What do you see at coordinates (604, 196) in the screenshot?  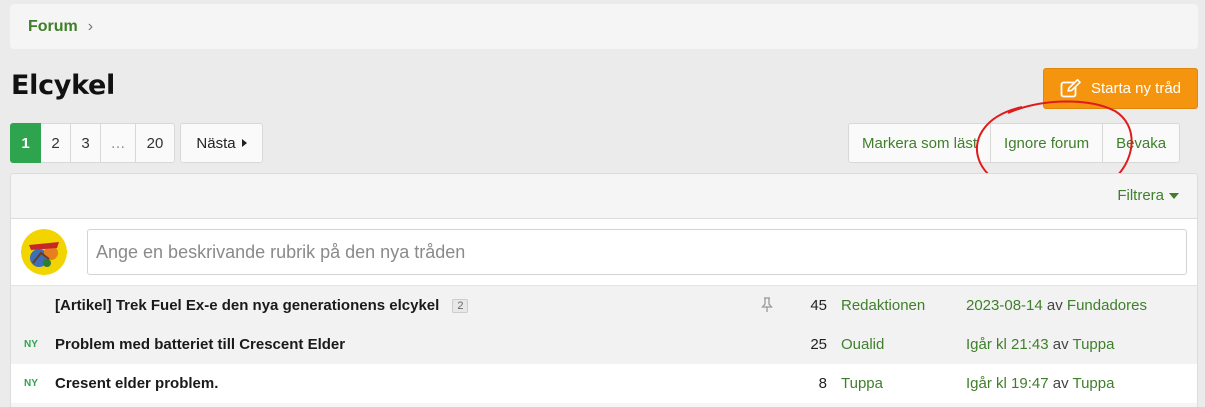 I see `filter-bar: Filtrera` at bounding box center [604, 196].